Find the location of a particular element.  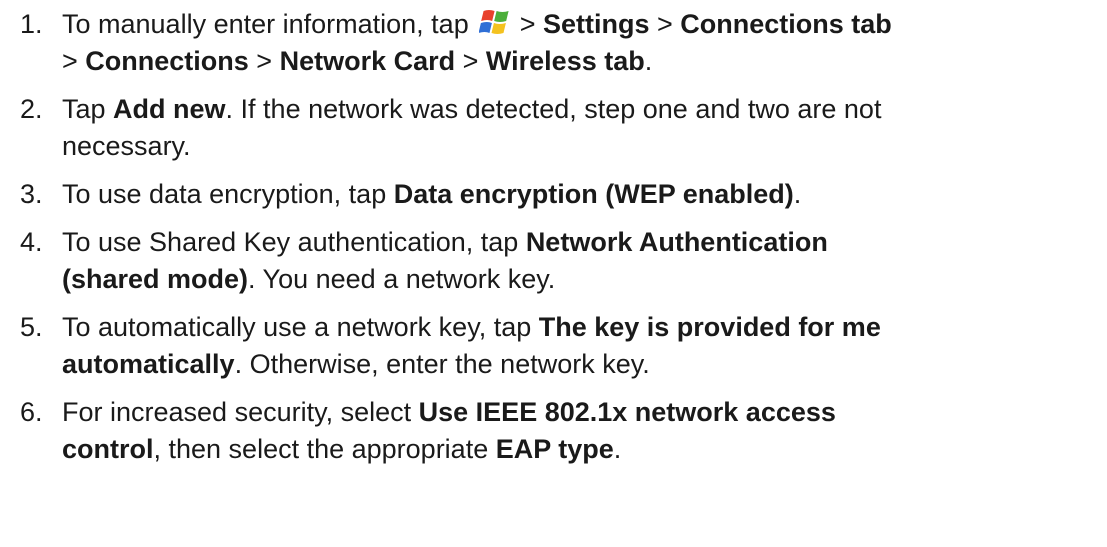

step-text: To automatically use a network key, tap is located at coordinates (300, 327).